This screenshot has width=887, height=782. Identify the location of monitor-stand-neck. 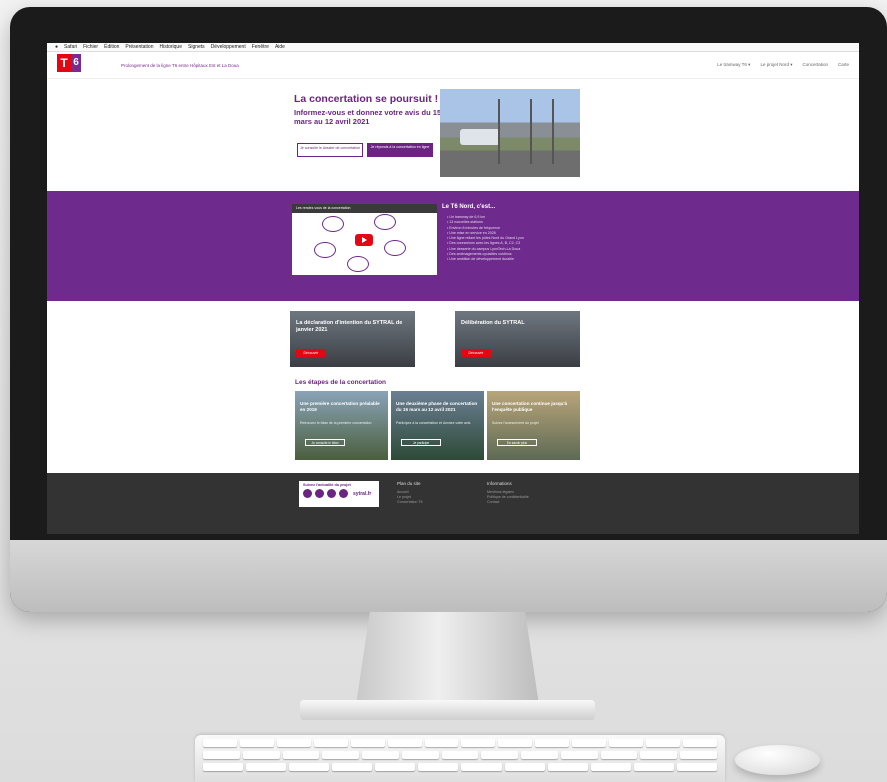
(447, 662).